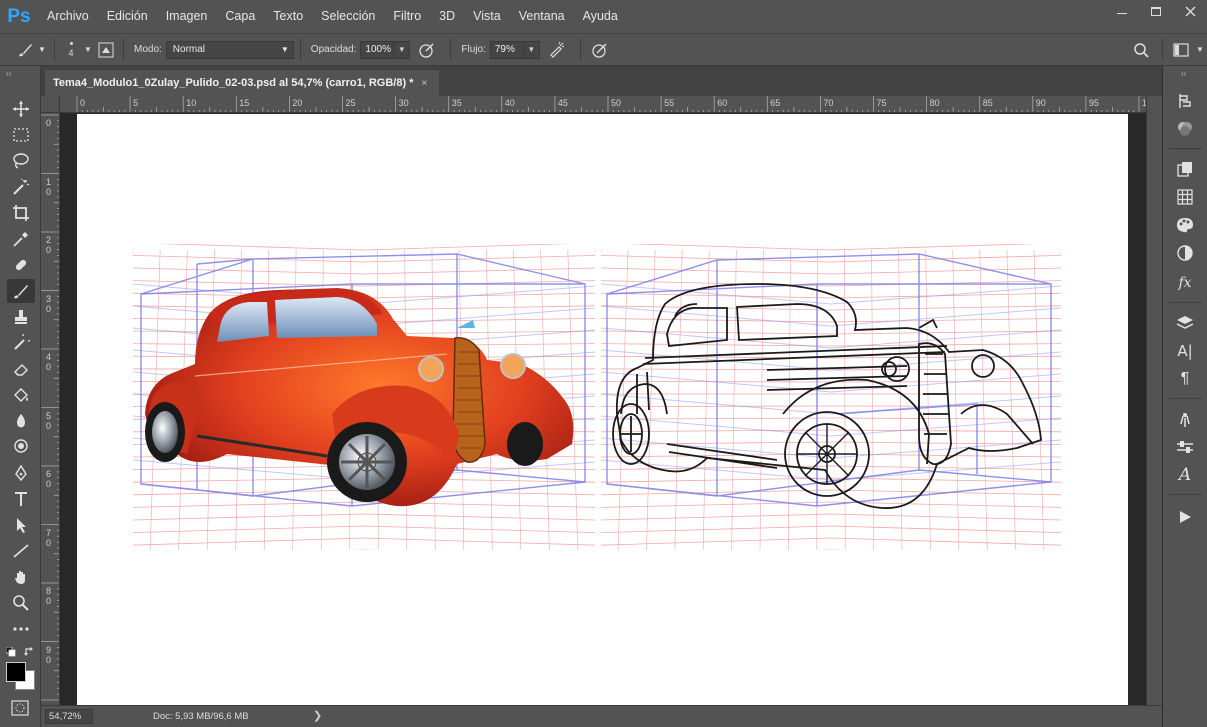 The width and height of the screenshot is (1207, 727). What do you see at coordinates (21, 395) in the screenshot?
I see `paint-bucket-tool-icon` at bounding box center [21, 395].